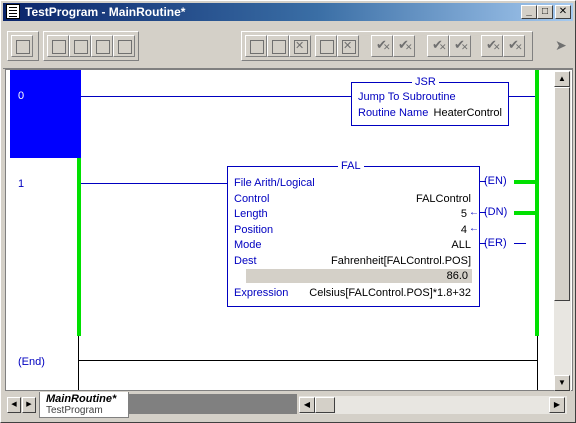  Describe the element at coordinates (21, 96) in the screenshot. I see `rung-number: 0` at that location.